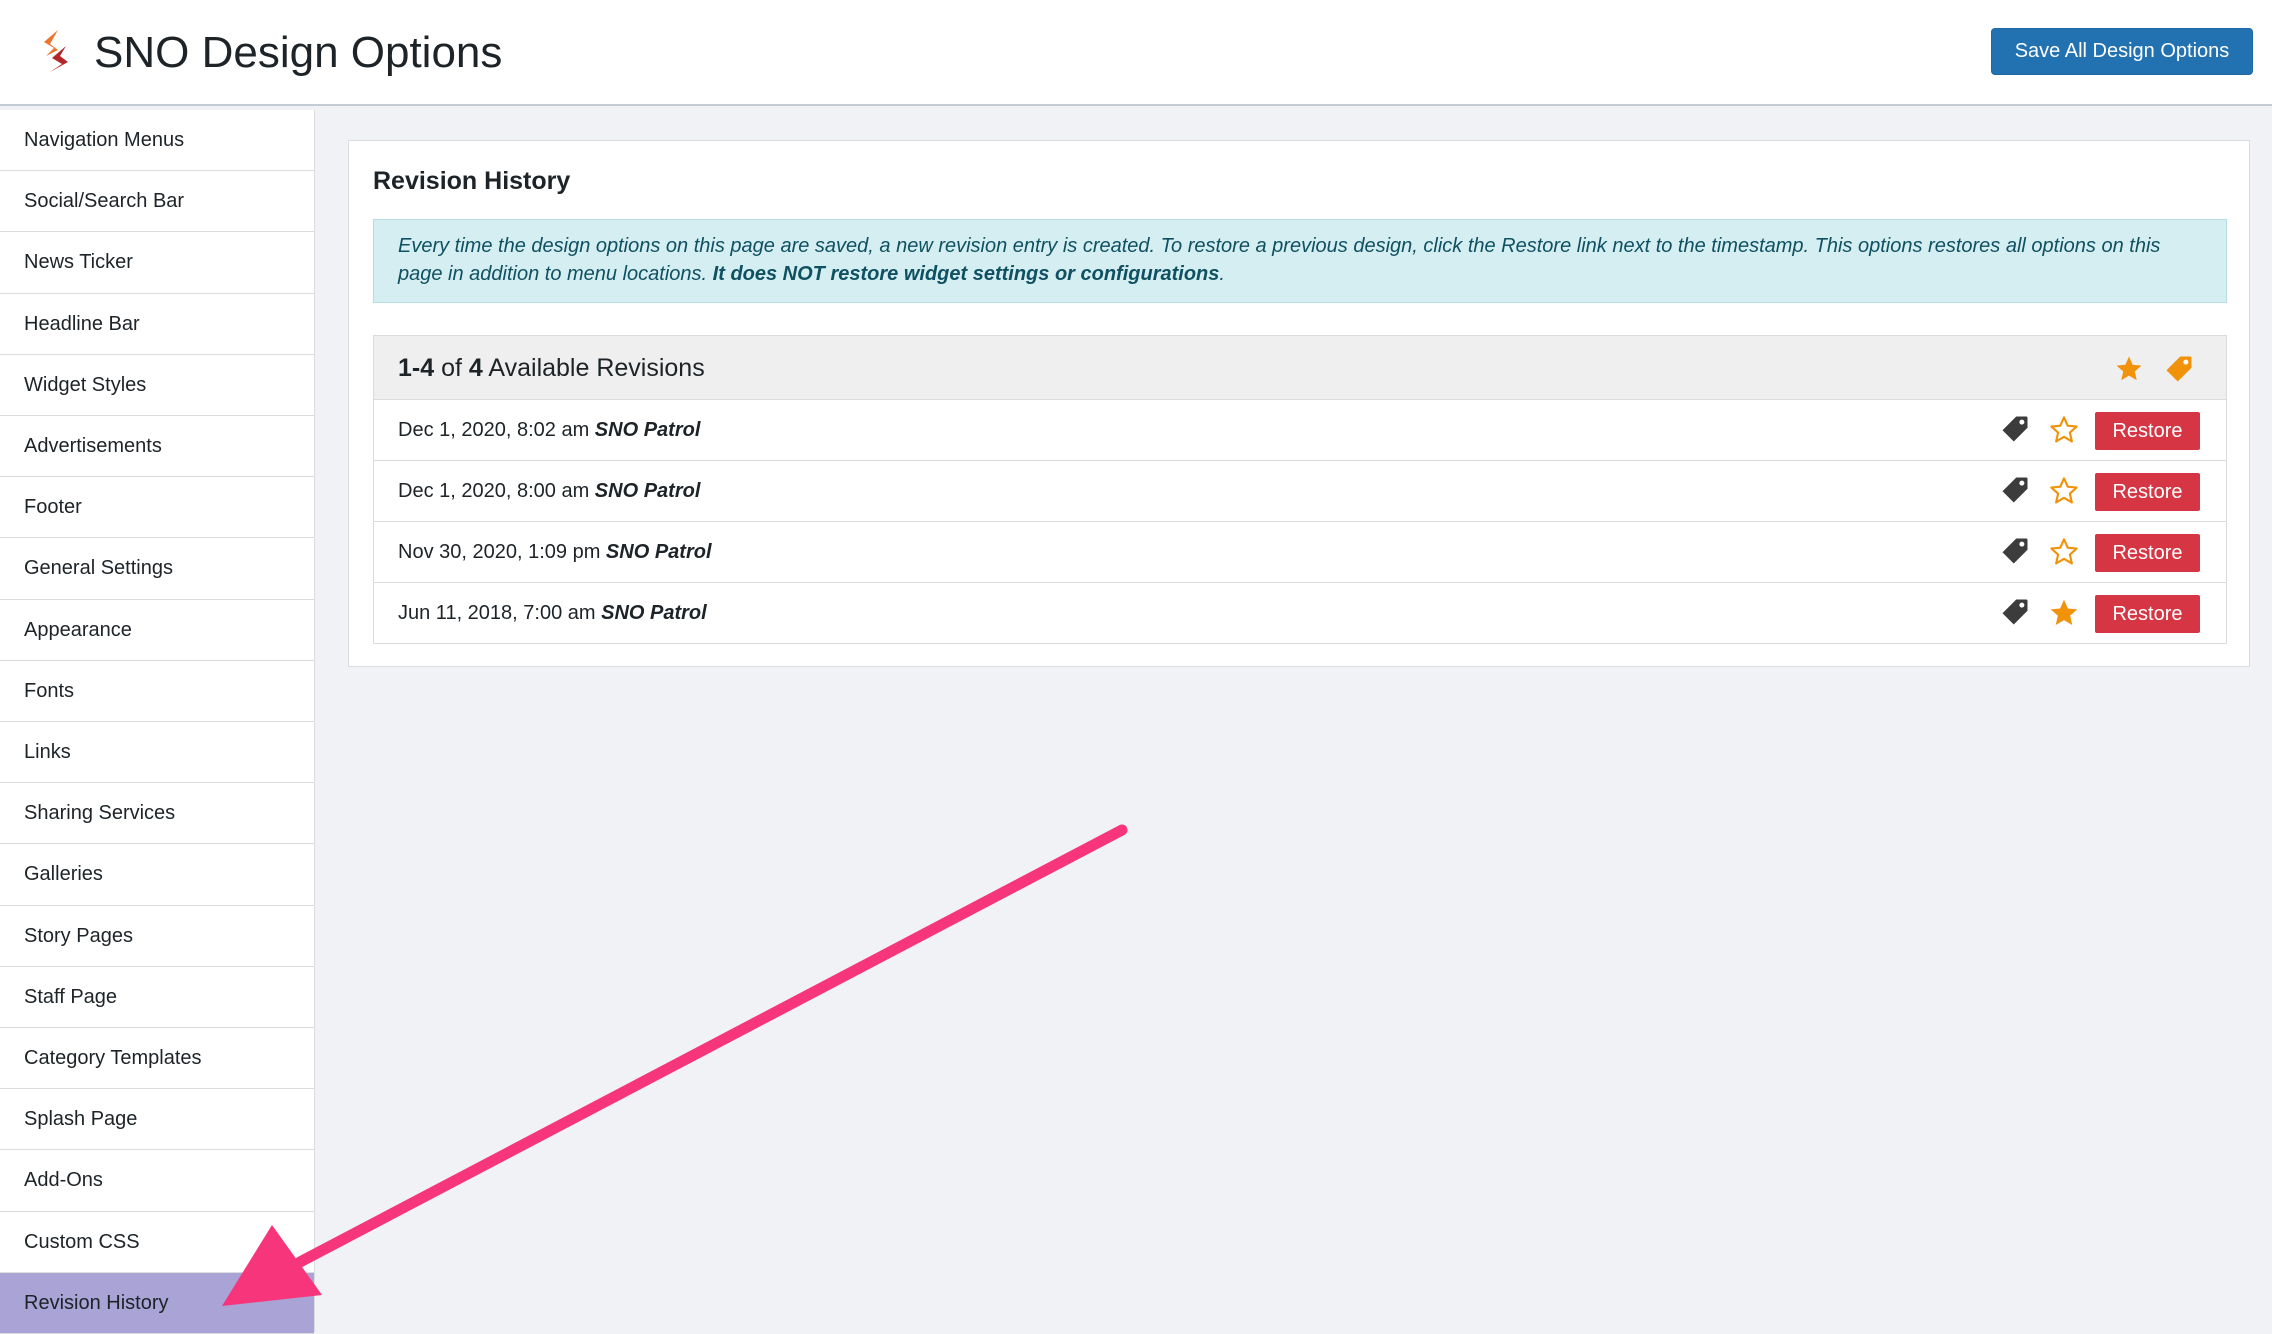 The width and height of the screenshot is (2272, 1334). I want to click on revision-timestamp: Dec 1, 2020, 8:00 am SNO Patrol, so click(549, 491).